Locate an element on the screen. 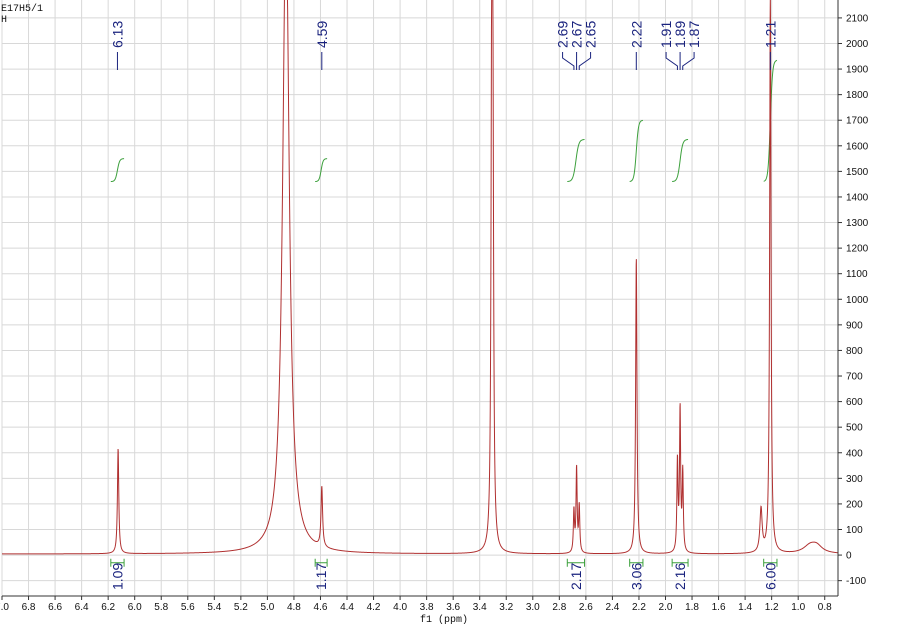 This screenshot has width=900, height=627. sample-id-label: E17H5/1 is located at coordinates (22, 9).